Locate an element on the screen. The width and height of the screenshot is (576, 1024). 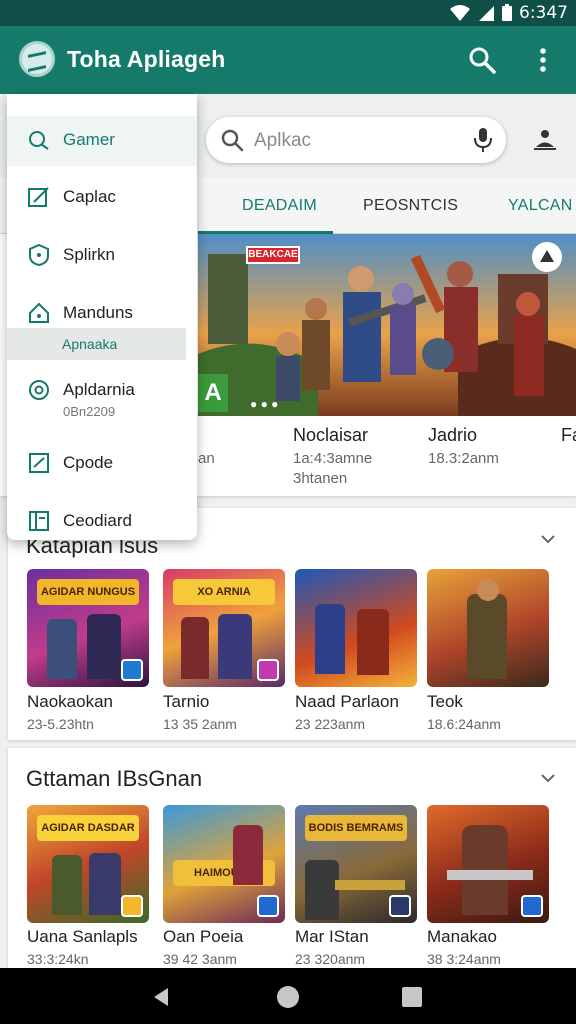
tab-deadaim: DEADAIM is located at coordinates (279, 206).